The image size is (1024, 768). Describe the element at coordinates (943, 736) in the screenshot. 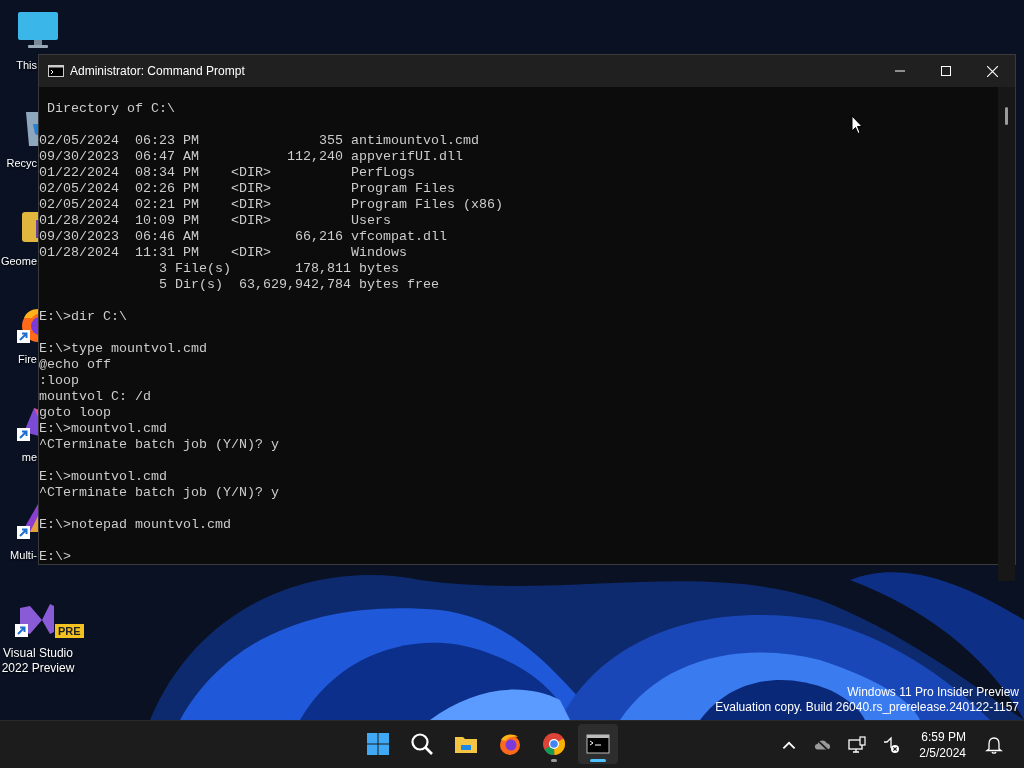

I see `clock-time: 6:59 PM` at that location.